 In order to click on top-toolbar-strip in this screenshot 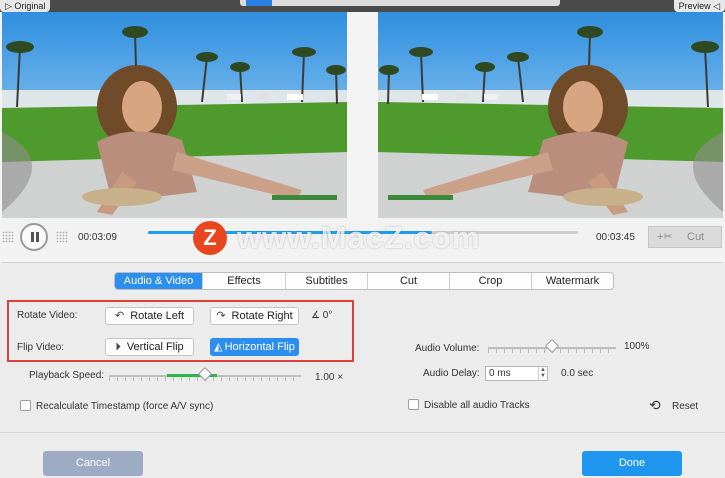, I will do `click(362, 6)`.